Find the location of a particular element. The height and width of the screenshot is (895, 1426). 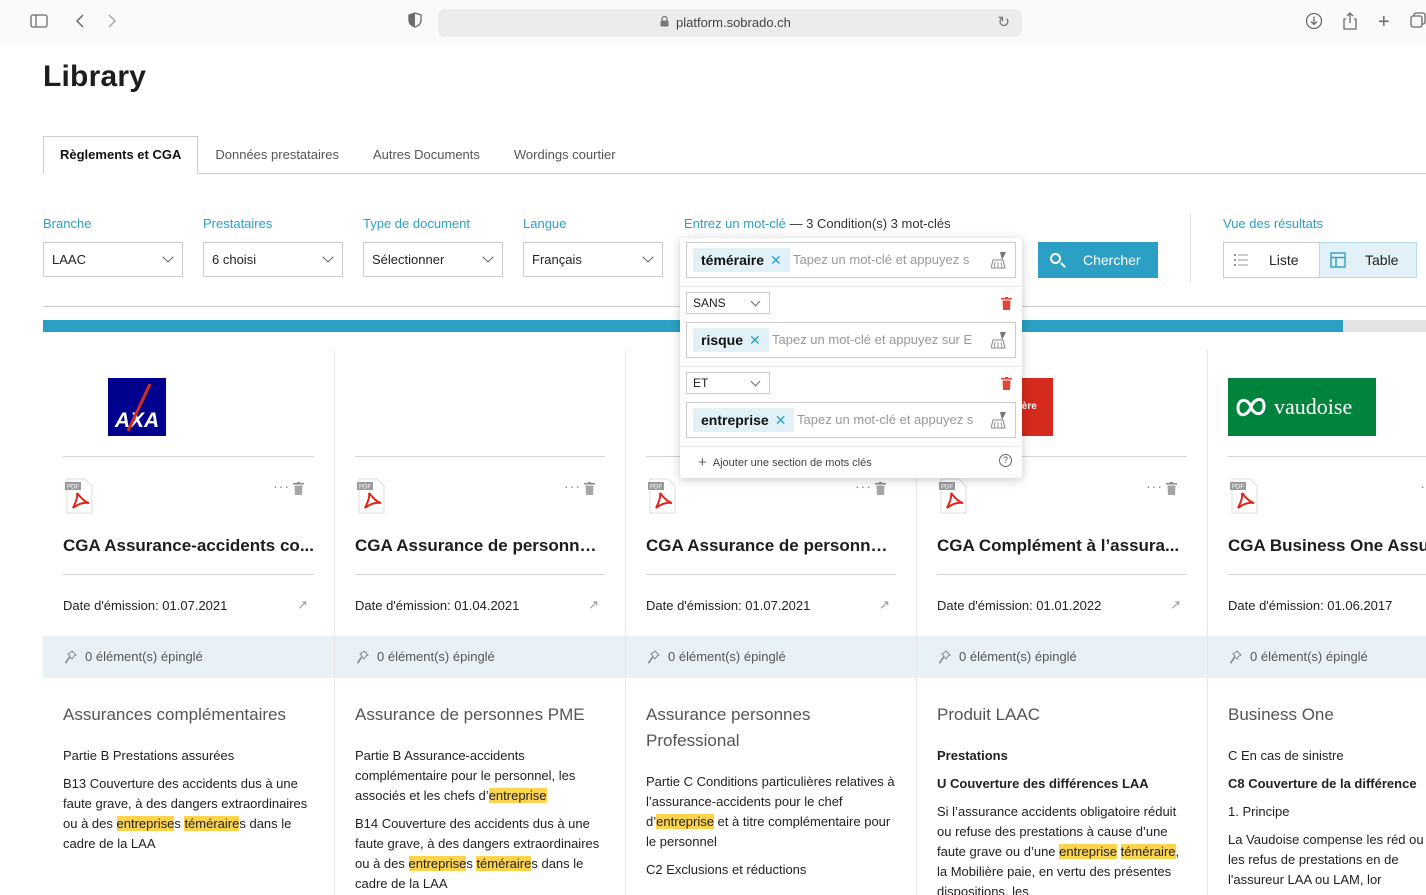

prestataires-label: Prestataires is located at coordinates (238, 223).